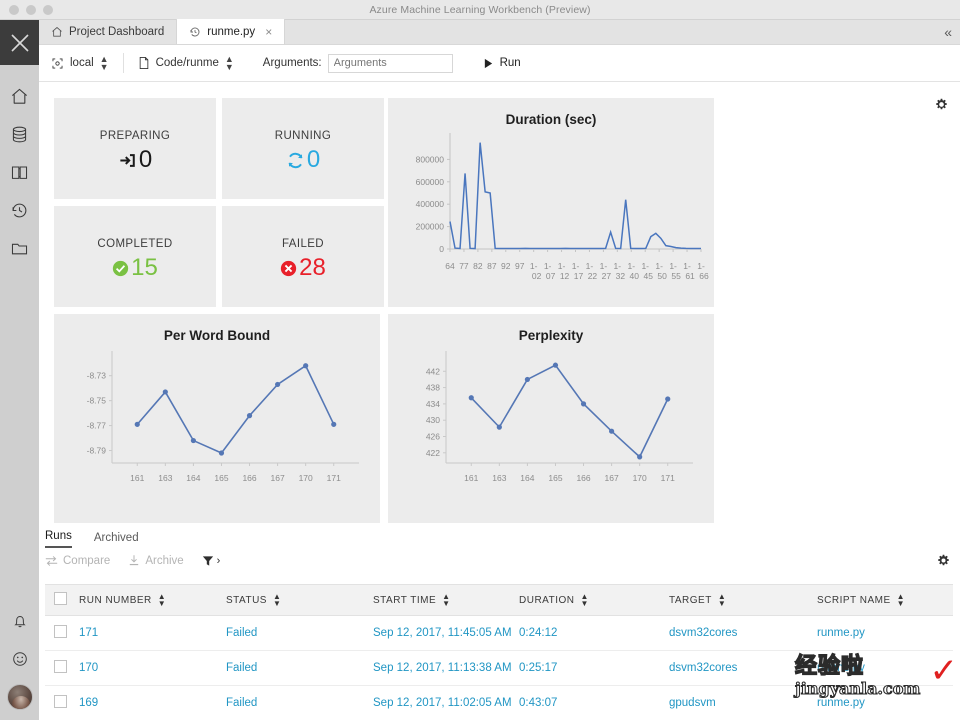 The width and height of the screenshot is (960, 720). I want to click on cell-run-number: 171, so click(152, 633).